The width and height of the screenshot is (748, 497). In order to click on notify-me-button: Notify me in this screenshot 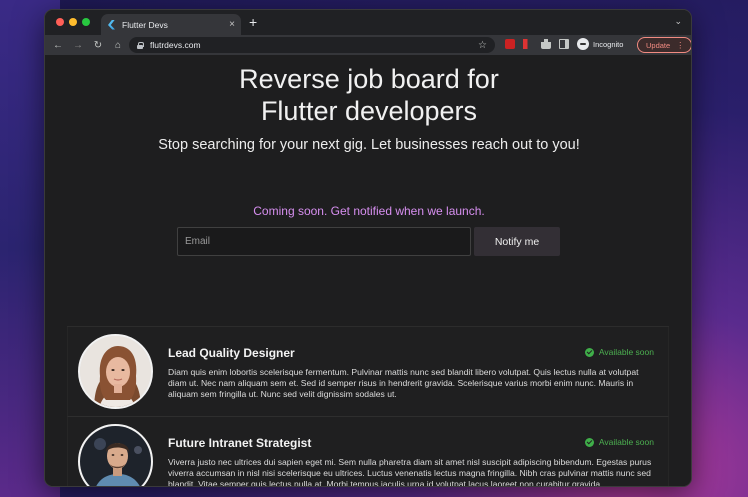, I will do `click(517, 241)`.